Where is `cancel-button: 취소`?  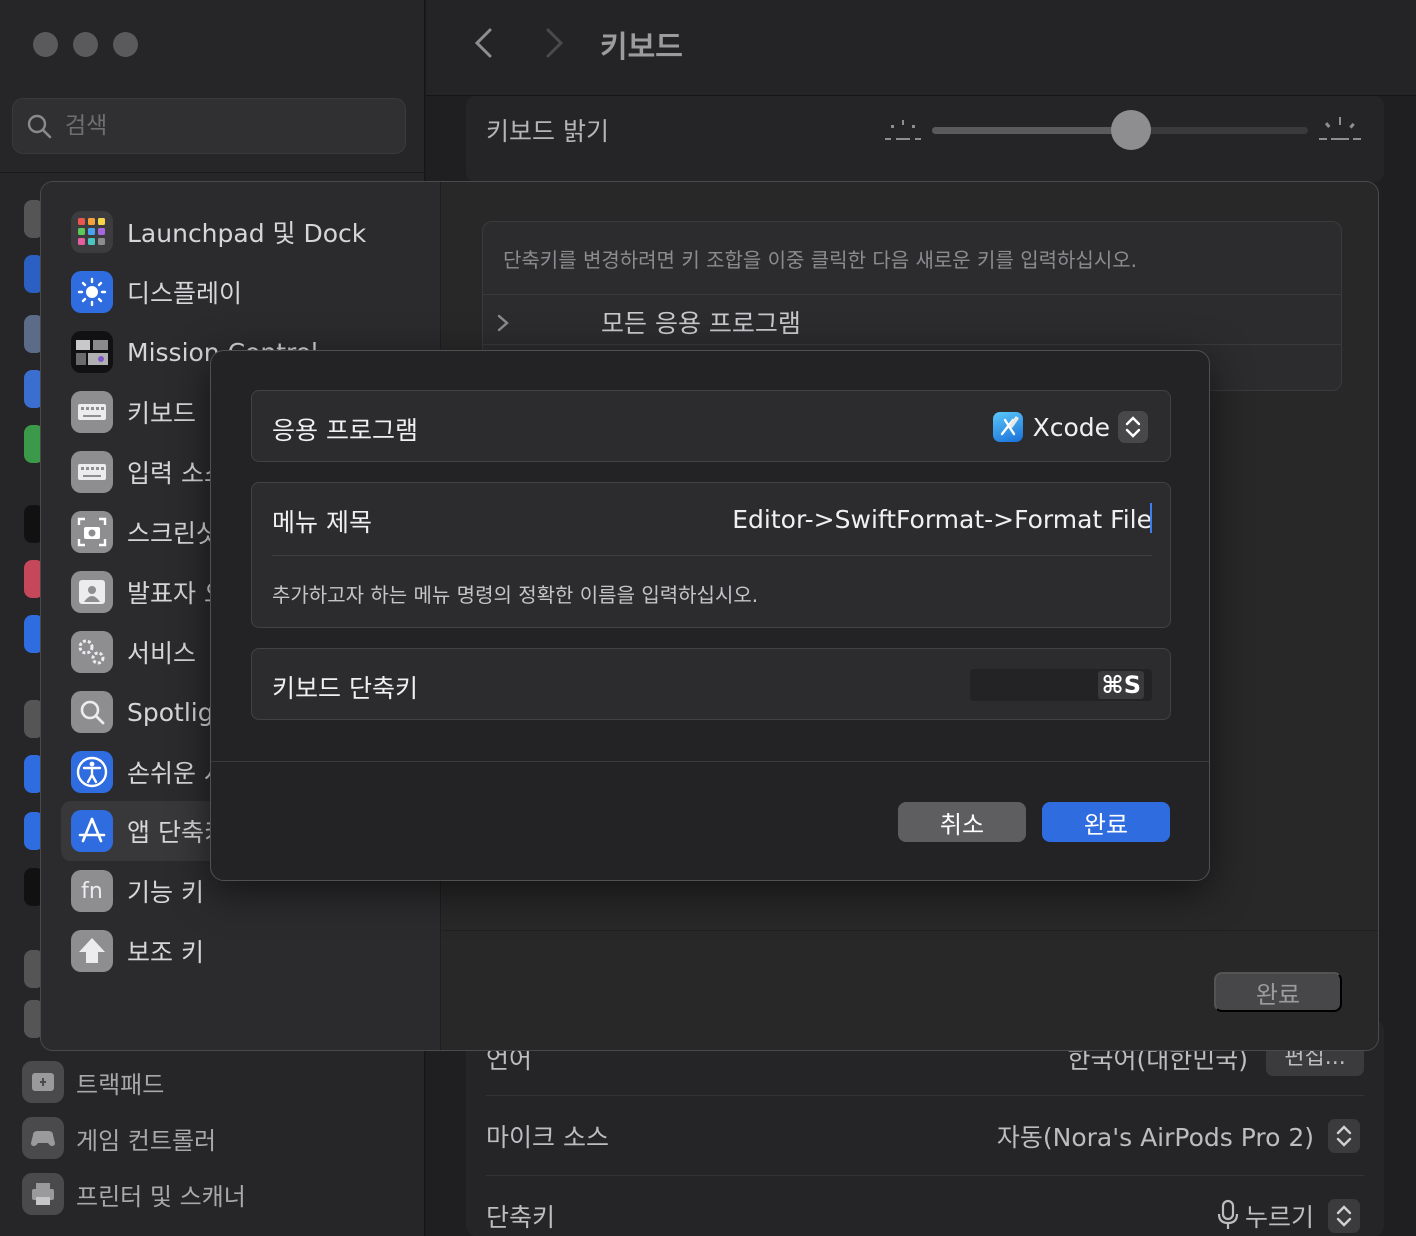
cancel-button: 취소 is located at coordinates (962, 822).